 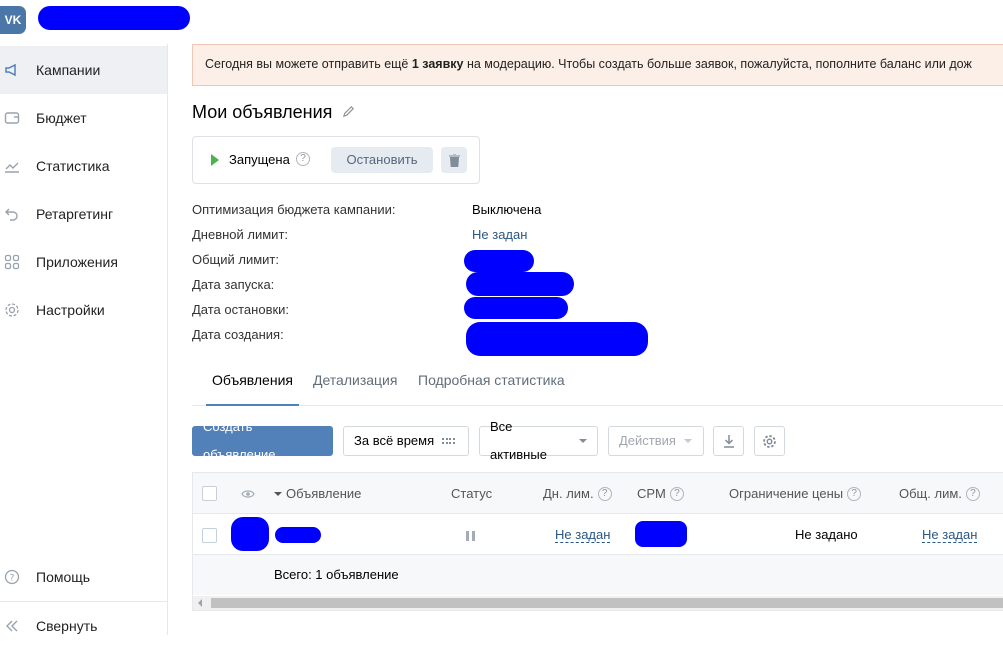 I want to click on megaphone-icon, so click(x=18, y=70).